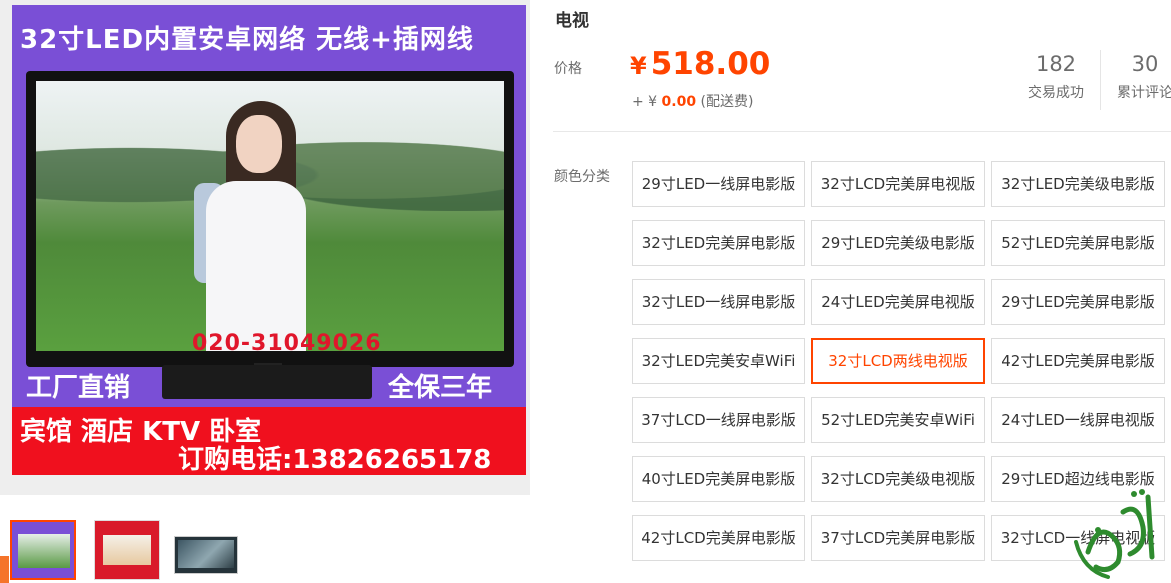 Image resolution: width=1171 pixels, height=583 pixels. Describe the element at coordinates (287, 341) in the screenshot. I see `promo-phone-number: 020-31049026` at that location.